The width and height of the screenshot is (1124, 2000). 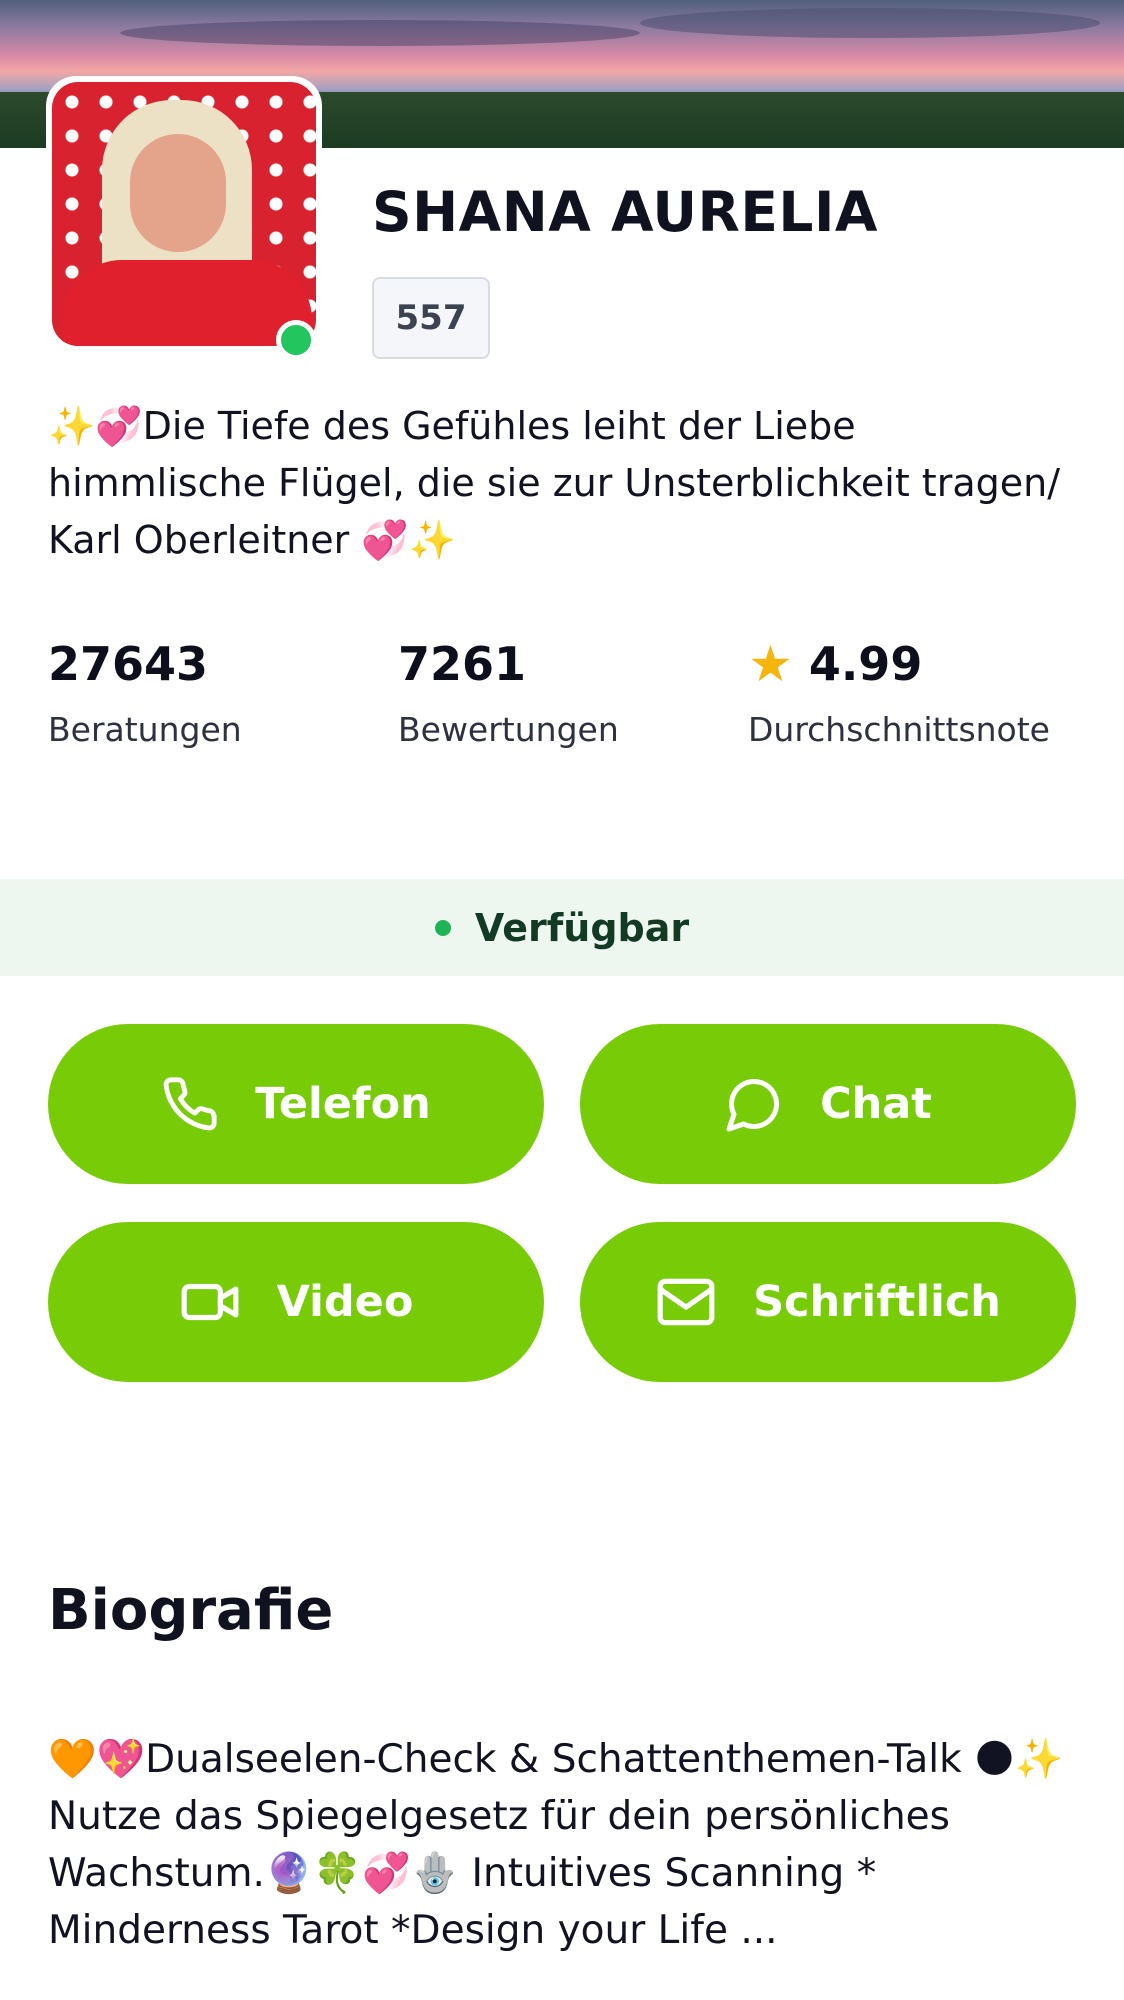 I want to click on stat-rating-label: Durchschnittsnote, so click(x=899, y=729).